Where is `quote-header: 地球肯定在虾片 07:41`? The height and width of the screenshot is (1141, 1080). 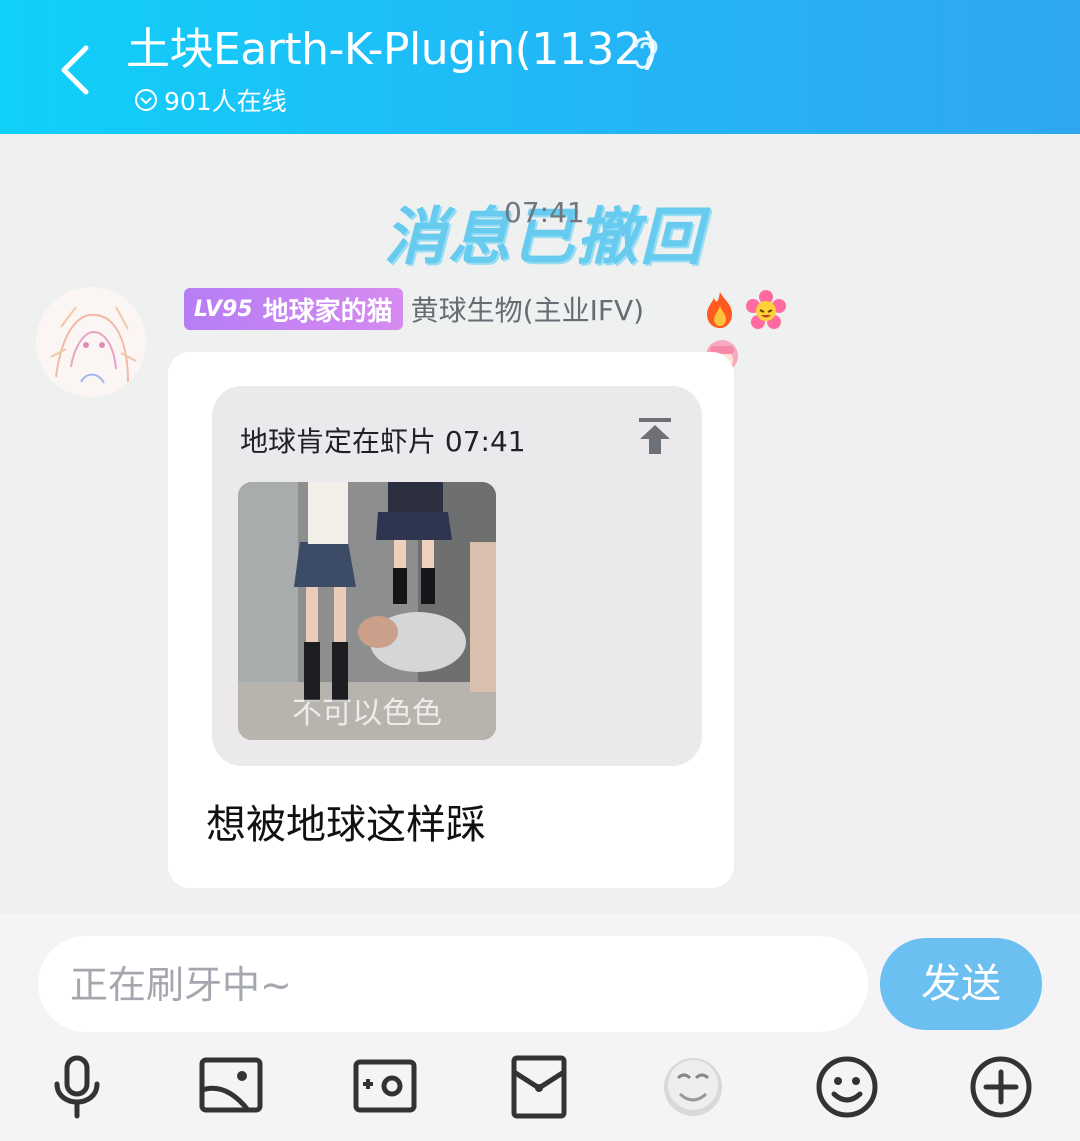
quote-header: 地球肯定在虾片 07:41 is located at coordinates (383, 441).